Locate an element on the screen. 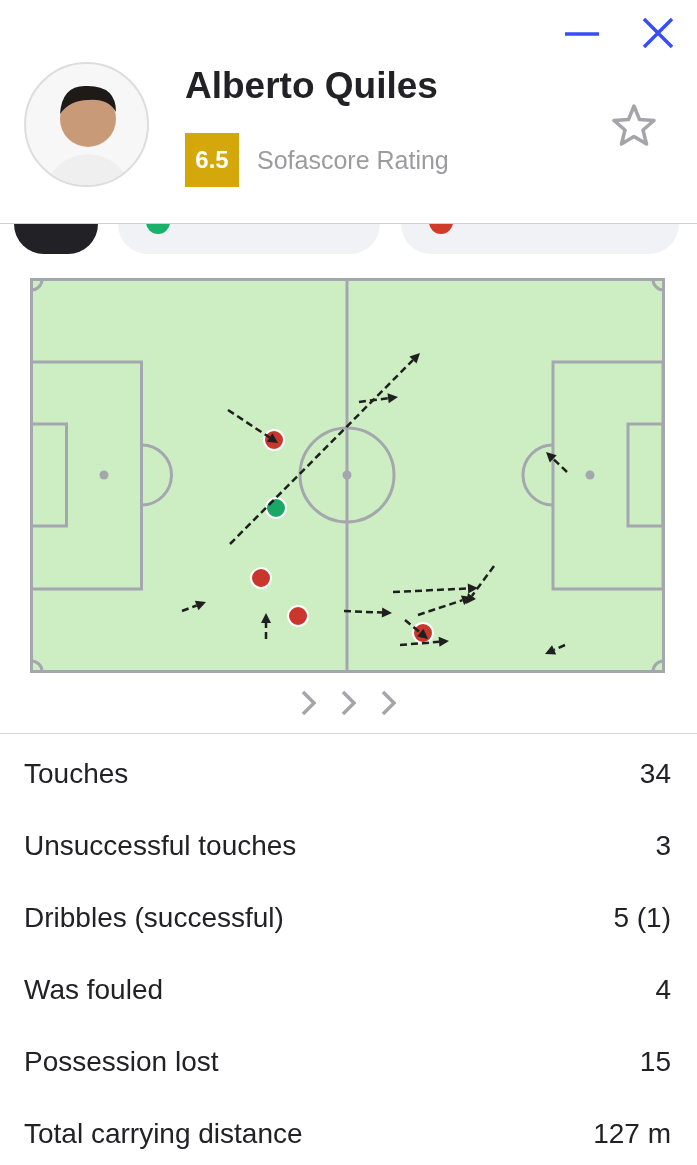 This screenshot has width=697, height=1165. stat-label: Was fouled is located at coordinates (94, 990).